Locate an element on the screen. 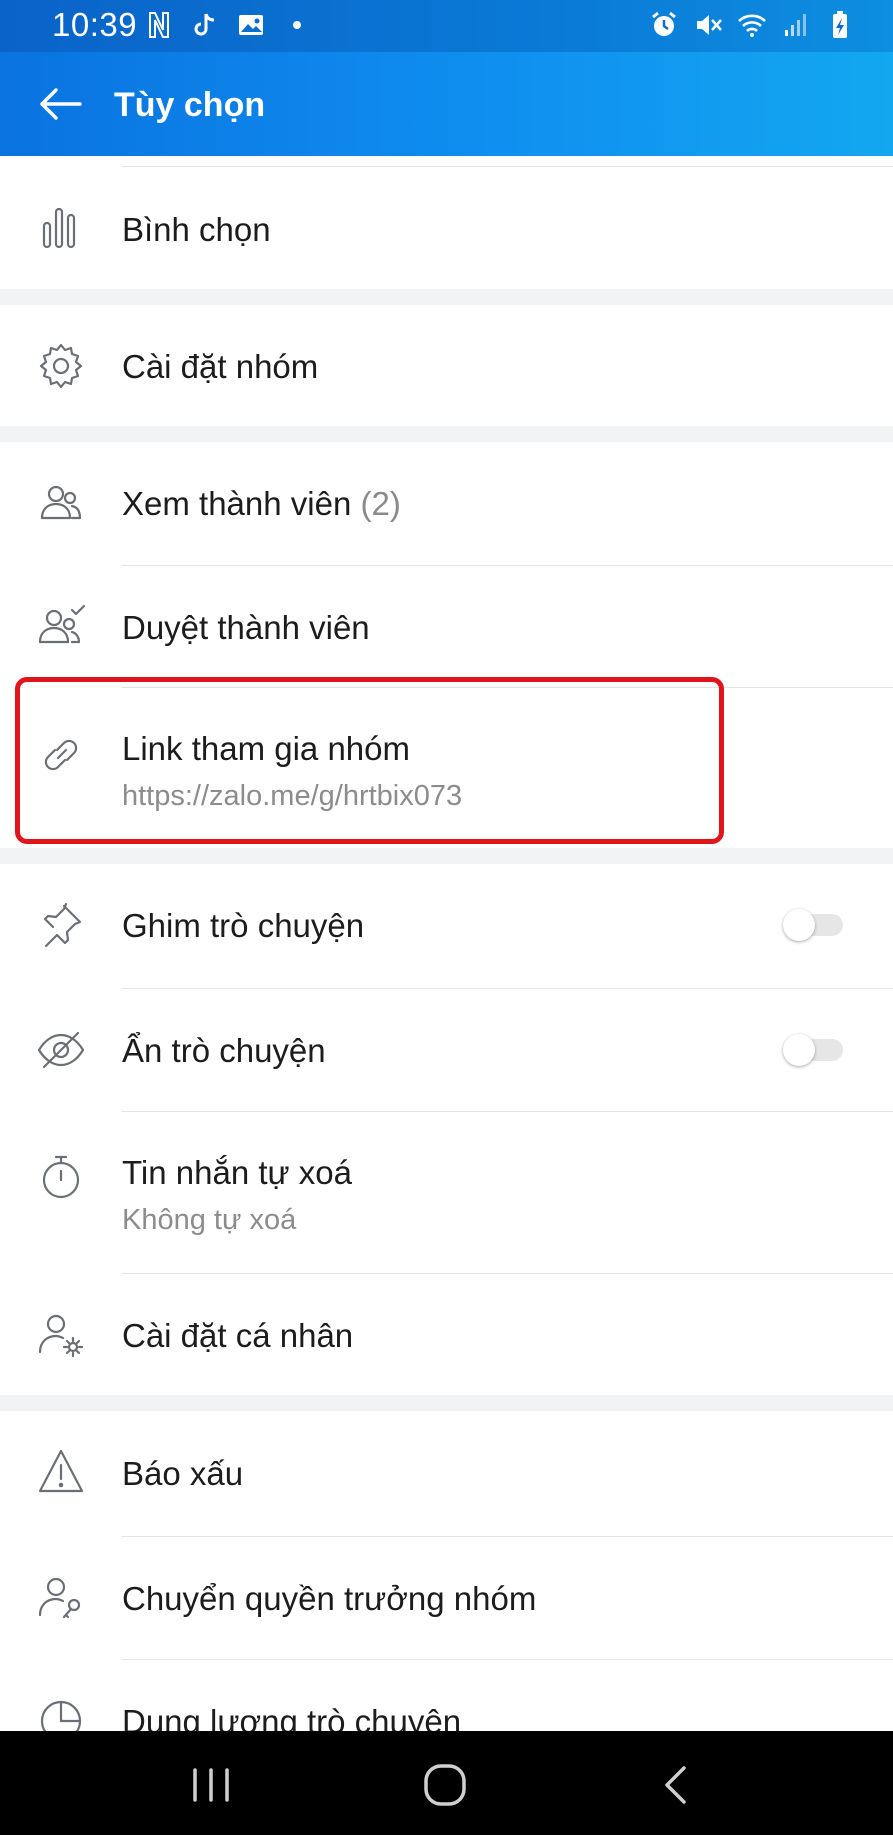  pin-chat-toggle is located at coordinates (815, 925).